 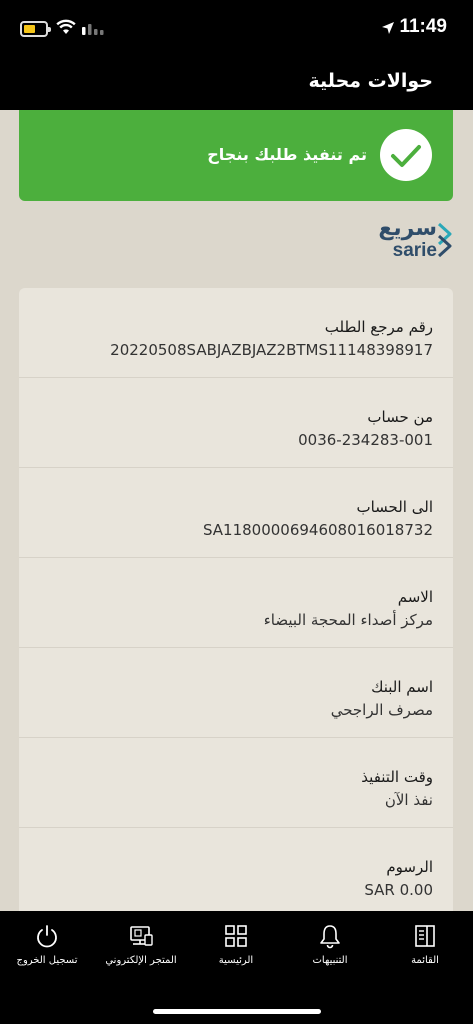 What do you see at coordinates (141, 936) in the screenshot?
I see `store-icon` at bounding box center [141, 936].